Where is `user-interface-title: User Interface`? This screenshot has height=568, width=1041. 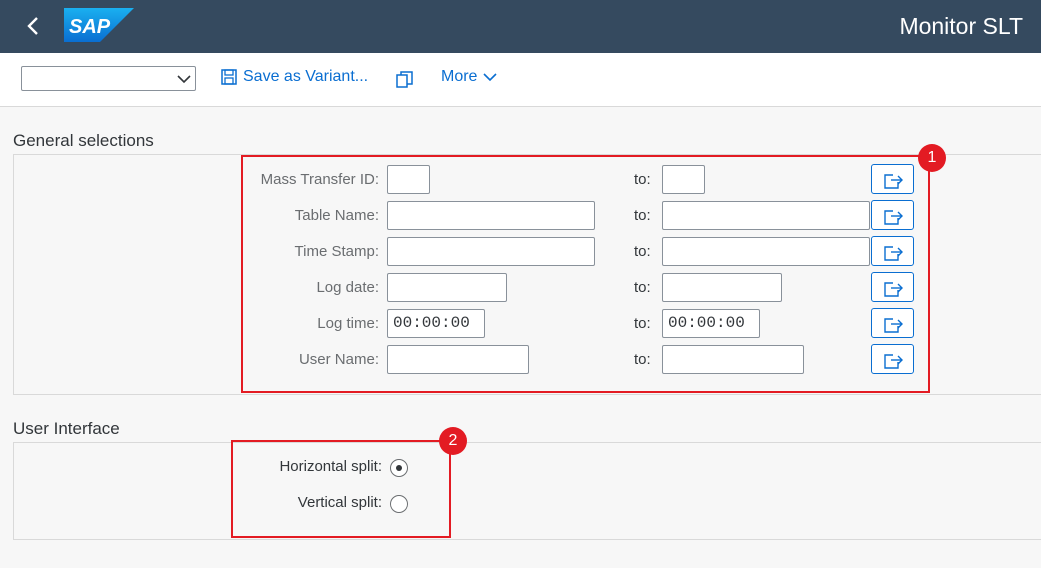
user-interface-title: User Interface is located at coordinates (66, 428).